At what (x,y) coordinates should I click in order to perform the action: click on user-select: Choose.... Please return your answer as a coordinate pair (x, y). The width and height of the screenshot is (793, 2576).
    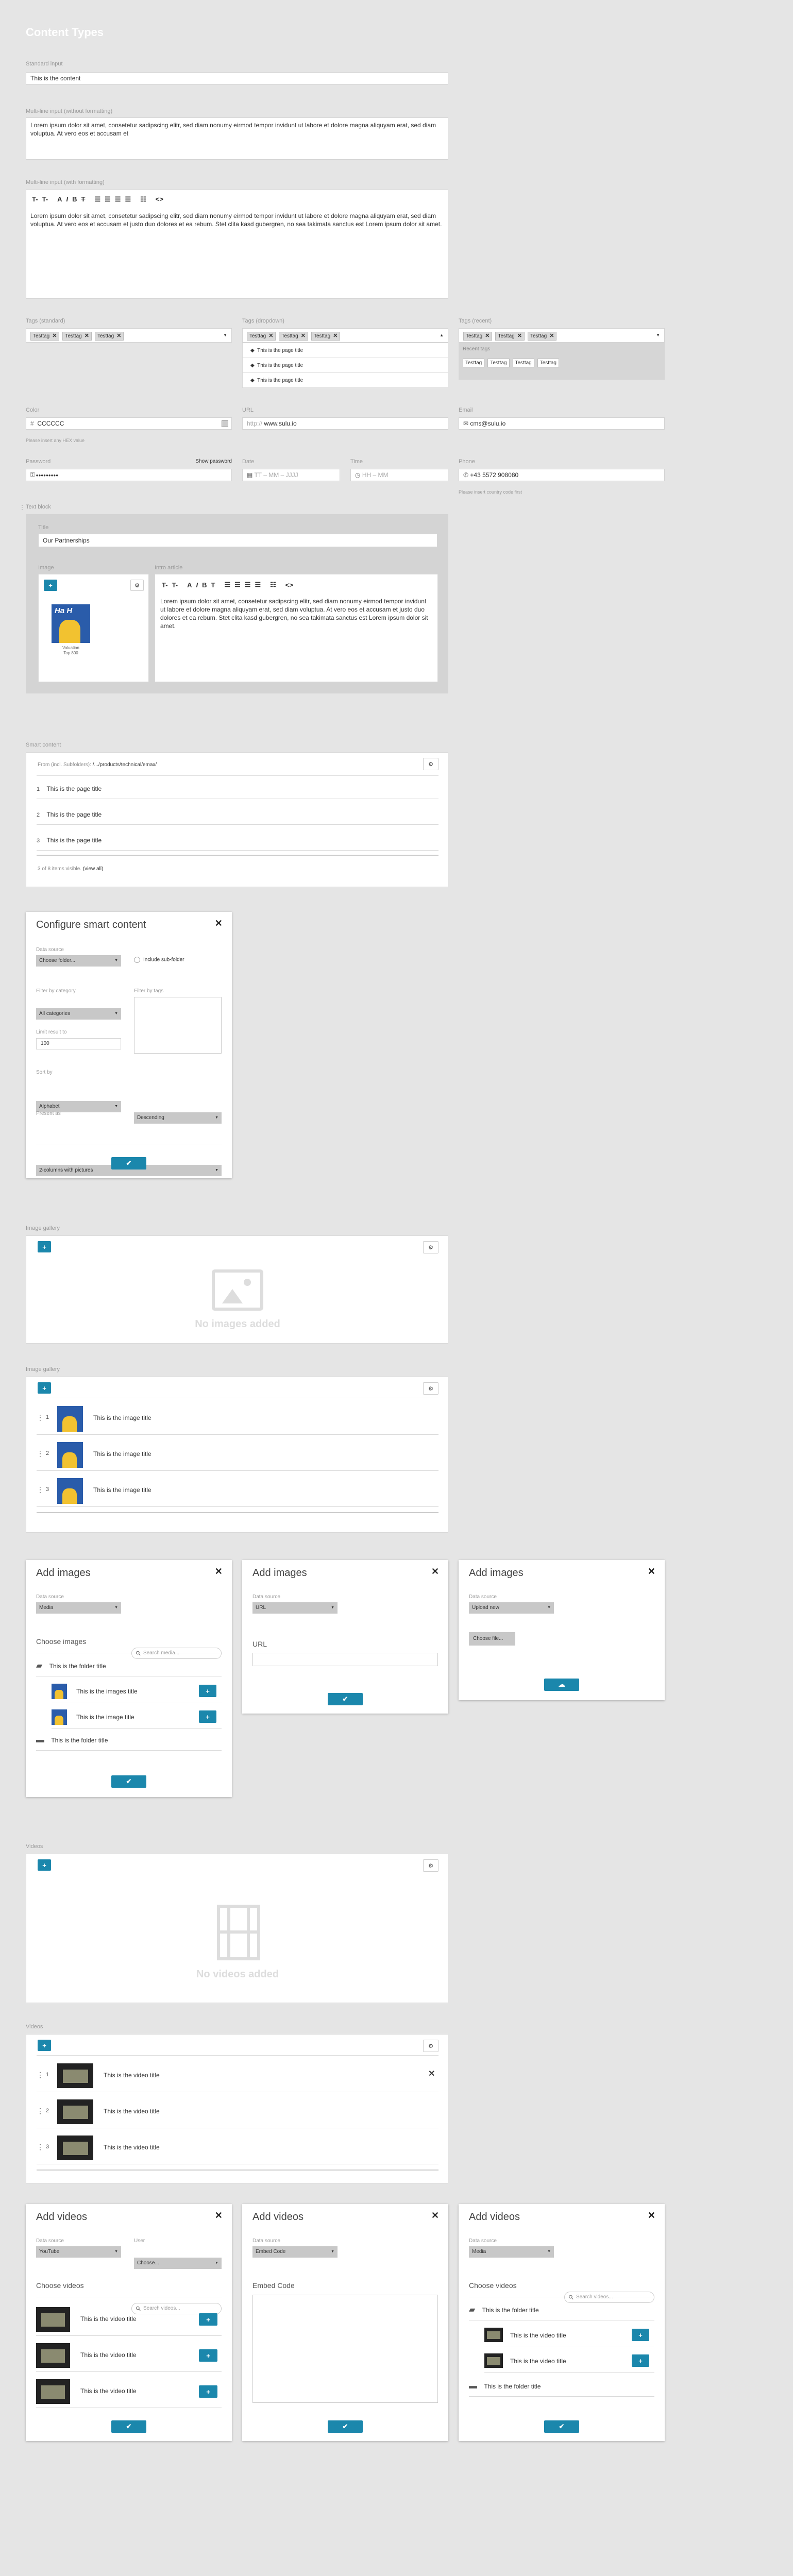
    Looking at the image, I should click on (178, 2263).